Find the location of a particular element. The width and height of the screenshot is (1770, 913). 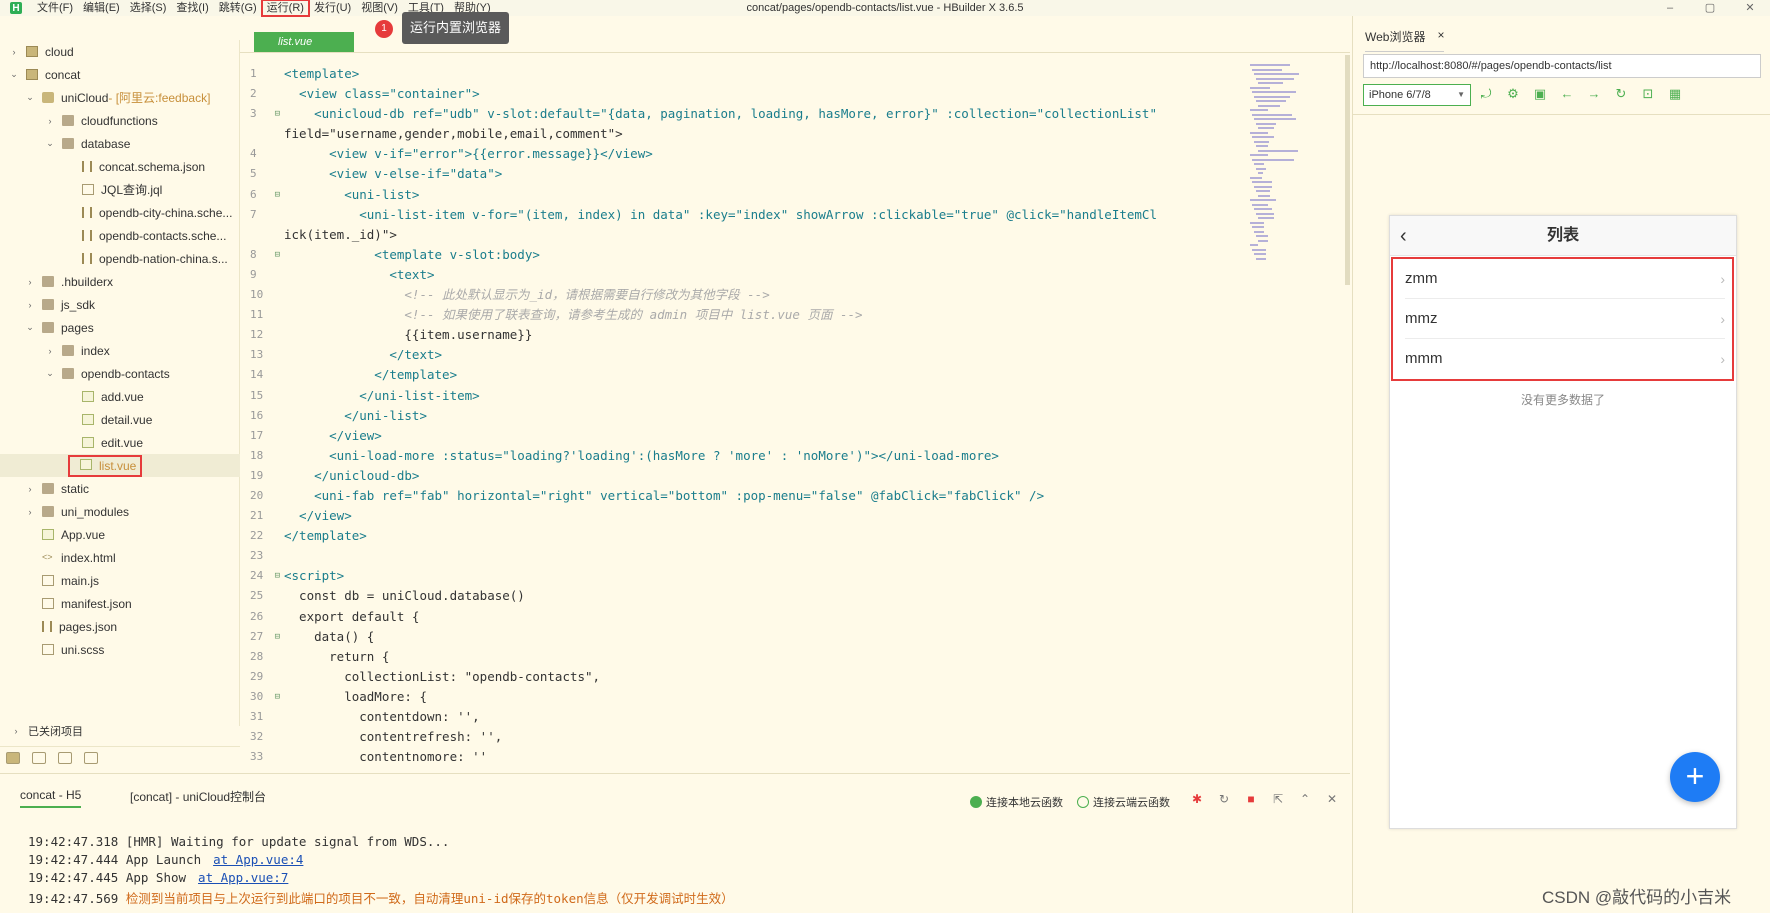

tree-item-cloudfunctions: › cloudfunctions is located at coordinates (120, 120).